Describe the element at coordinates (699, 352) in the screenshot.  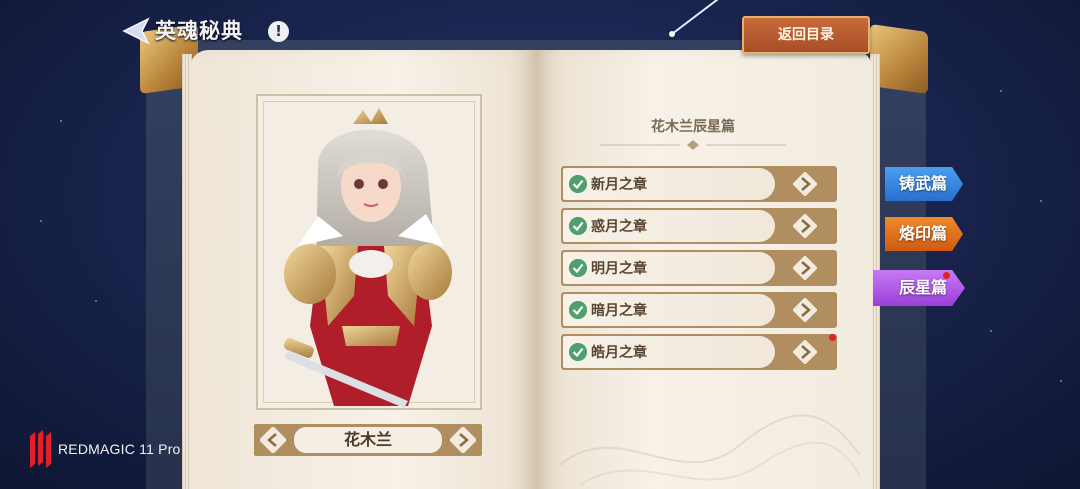
I see `chapter-item-haoyue: 皓月之章` at that location.